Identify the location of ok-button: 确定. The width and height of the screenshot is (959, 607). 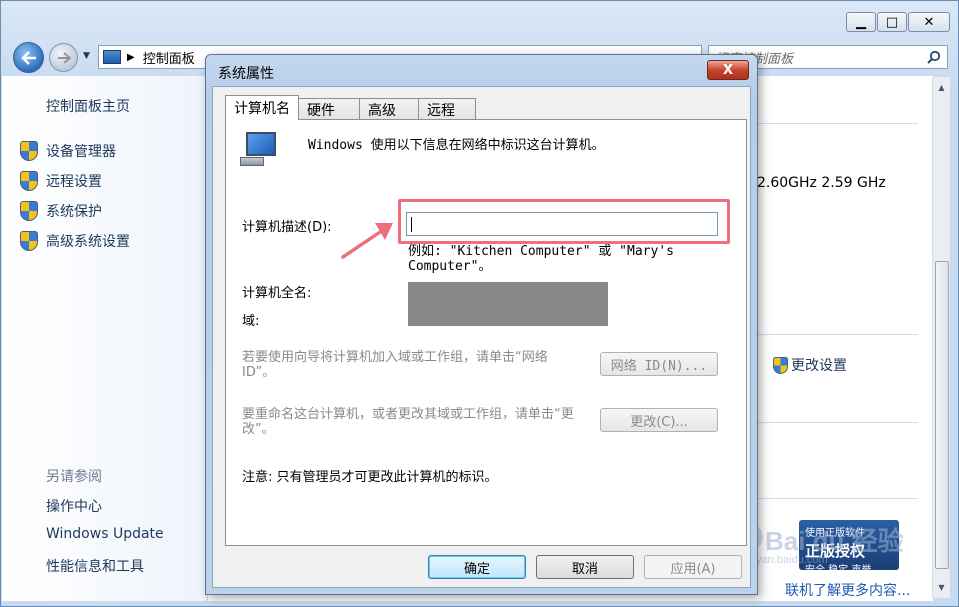
(477, 567).